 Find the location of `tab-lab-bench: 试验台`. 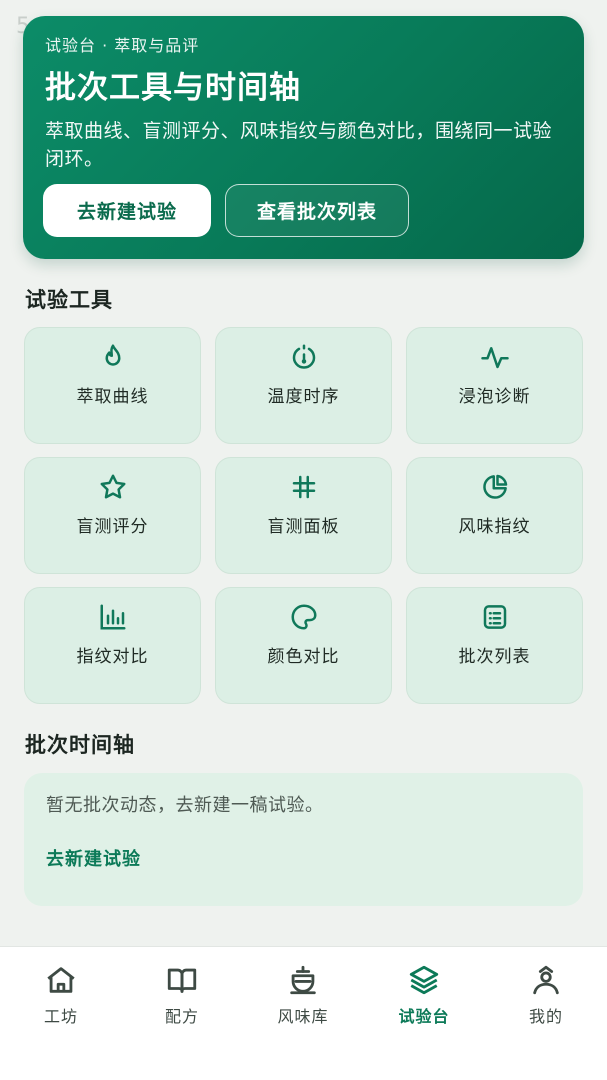

tab-lab-bench: 试验台 is located at coordinates (424, 995).